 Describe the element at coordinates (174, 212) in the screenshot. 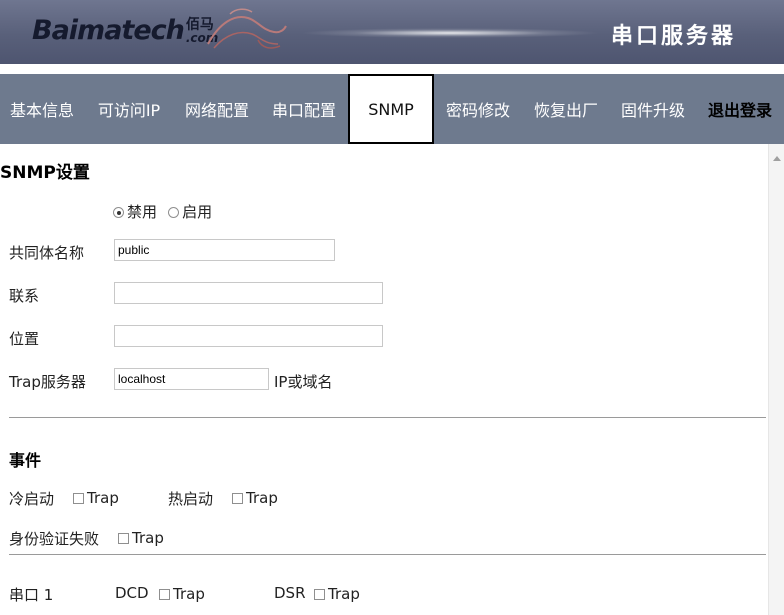

I see `radio-enable` at that location.